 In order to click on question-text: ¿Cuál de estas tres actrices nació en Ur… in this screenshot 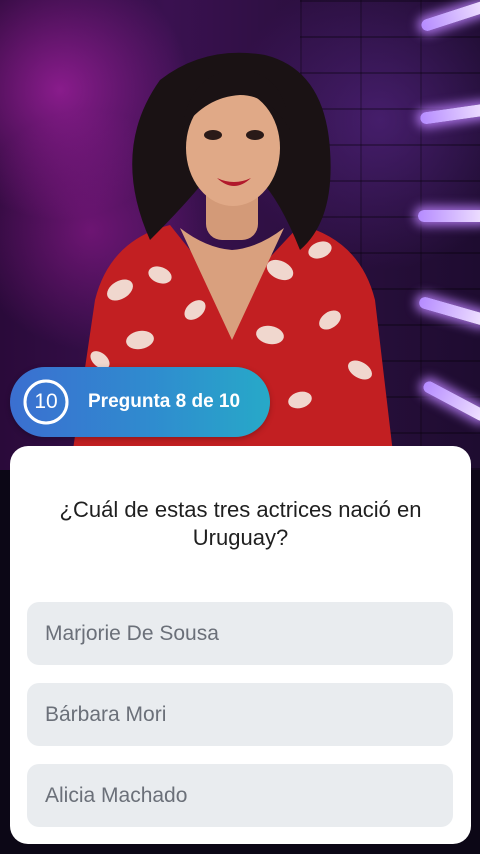, I will do `click(240, 523)`.